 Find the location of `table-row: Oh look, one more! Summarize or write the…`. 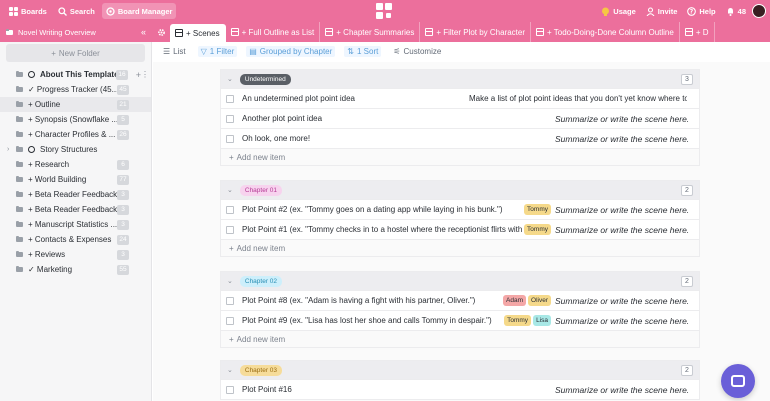

table-row: Oh look, one more! Summarize or write the… is located at coordinates (460, 138).